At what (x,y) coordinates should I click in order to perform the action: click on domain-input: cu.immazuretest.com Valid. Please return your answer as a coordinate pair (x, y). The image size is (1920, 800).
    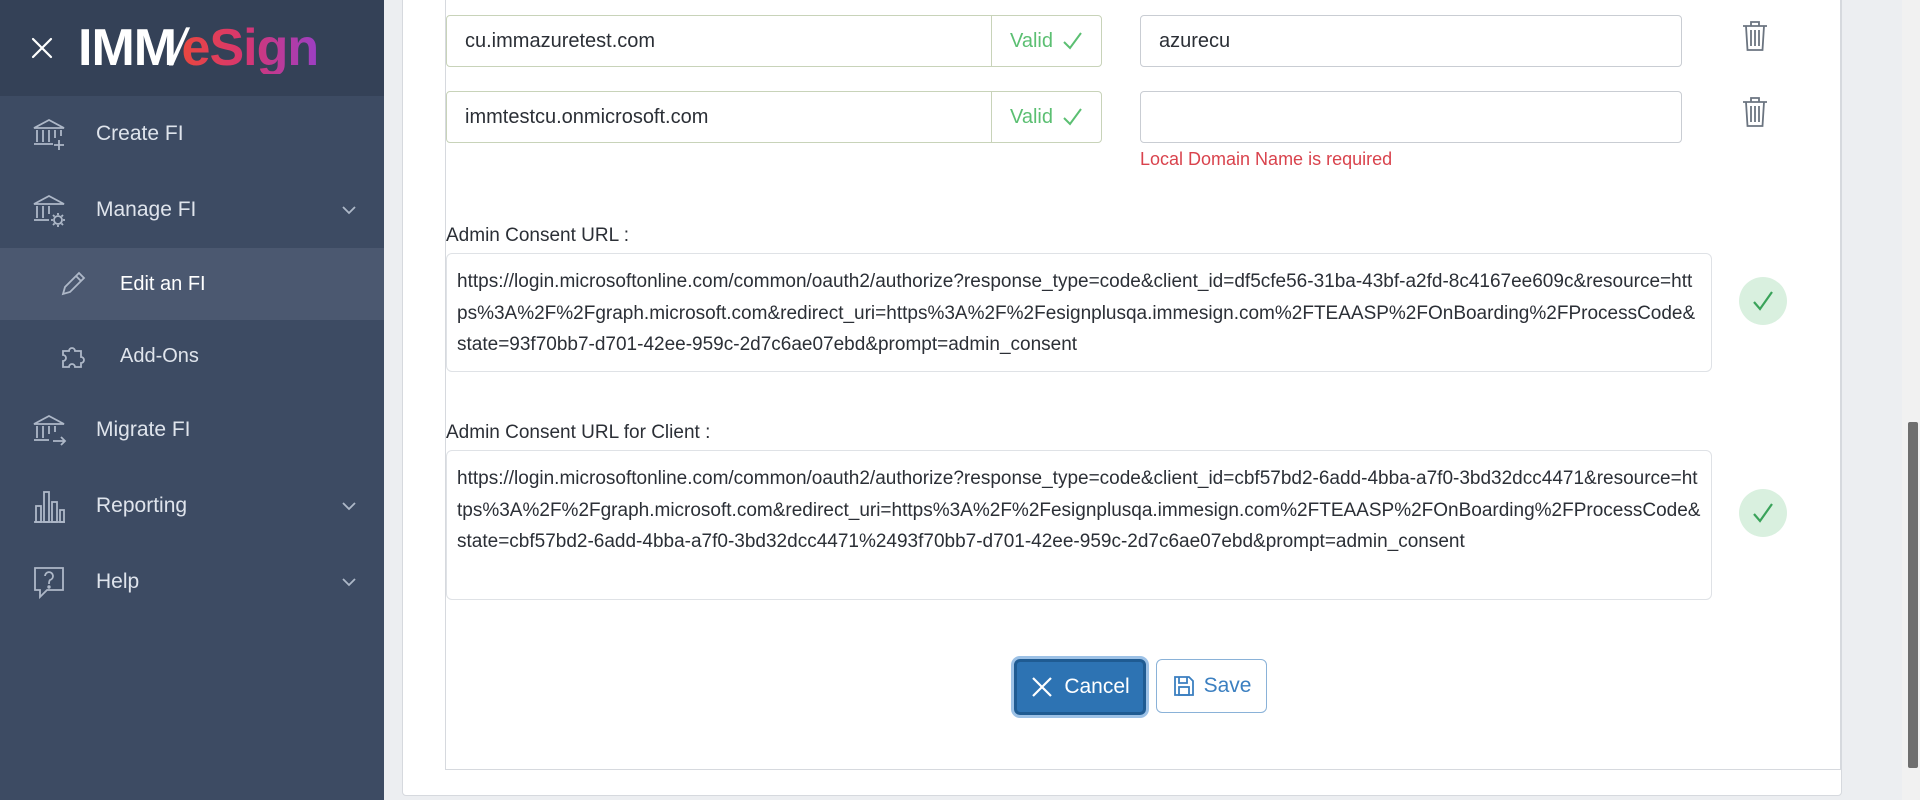
    Looking at the image, I should click on (774, 41).